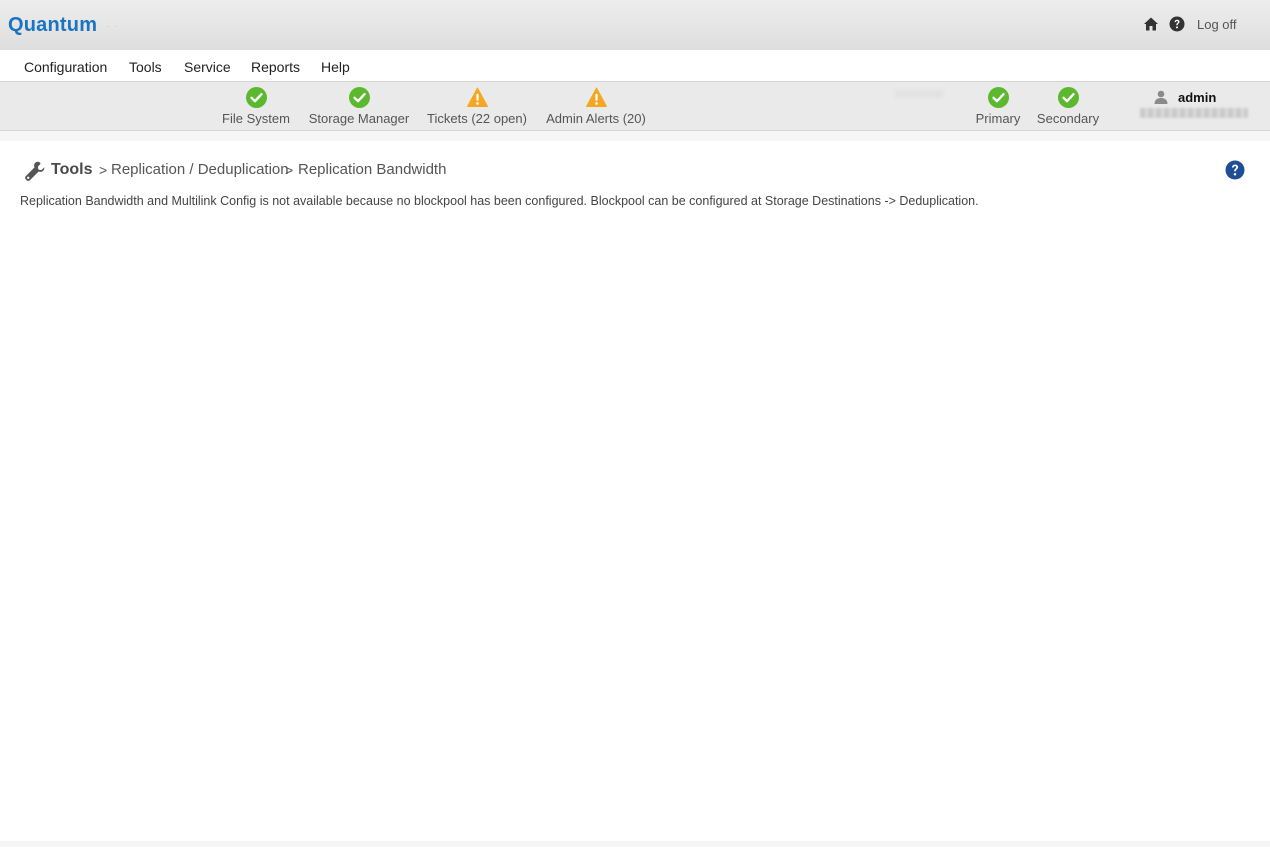 This screenshot has width=1270, height=847. I want to click on status-label: Admin Alerts (20), so click(596, 118).